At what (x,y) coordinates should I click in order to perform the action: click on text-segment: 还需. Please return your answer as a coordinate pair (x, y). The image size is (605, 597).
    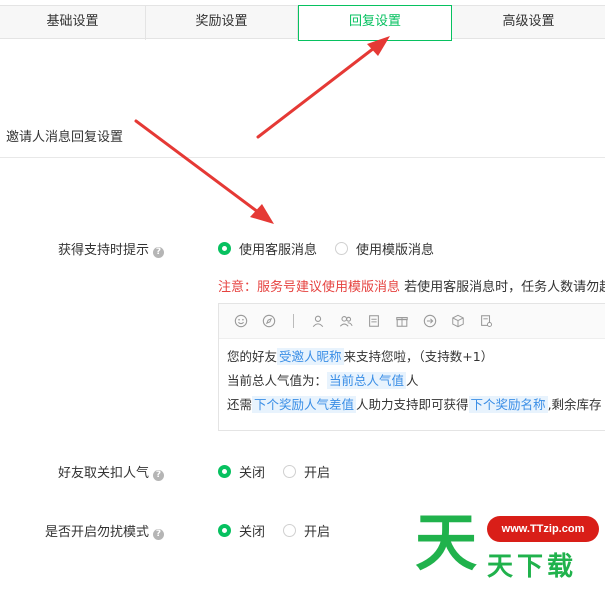
    Looking at the image, I should click on (240, 404).